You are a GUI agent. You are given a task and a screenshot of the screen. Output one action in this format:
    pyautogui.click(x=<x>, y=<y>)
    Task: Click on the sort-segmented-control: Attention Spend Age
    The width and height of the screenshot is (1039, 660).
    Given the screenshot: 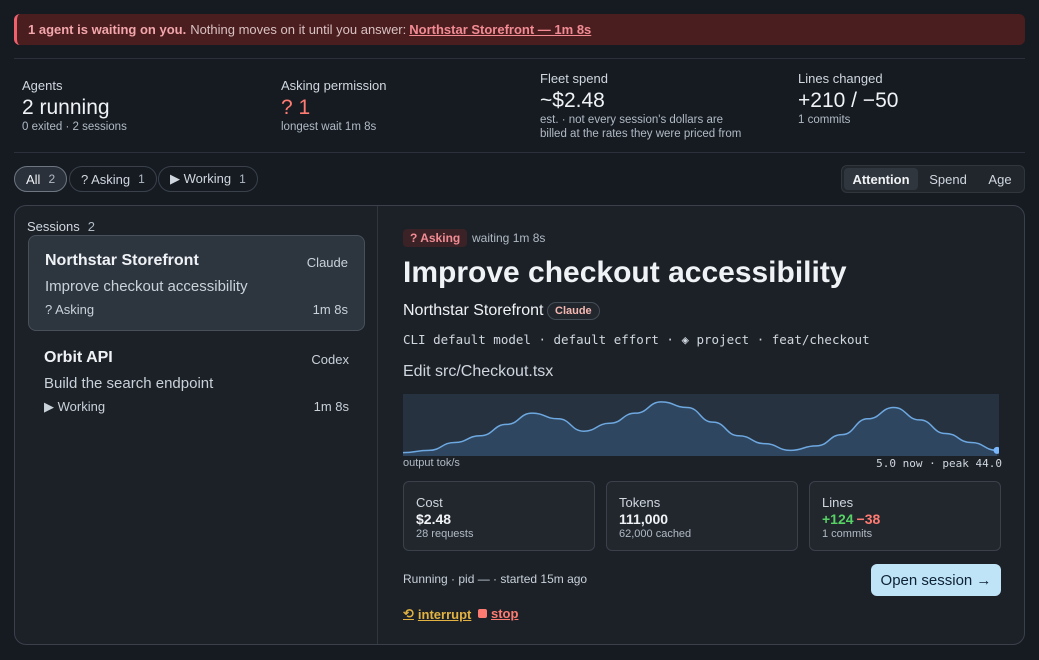 What is the action you would take?
    pyautogui.click(x=933, y=179)
    